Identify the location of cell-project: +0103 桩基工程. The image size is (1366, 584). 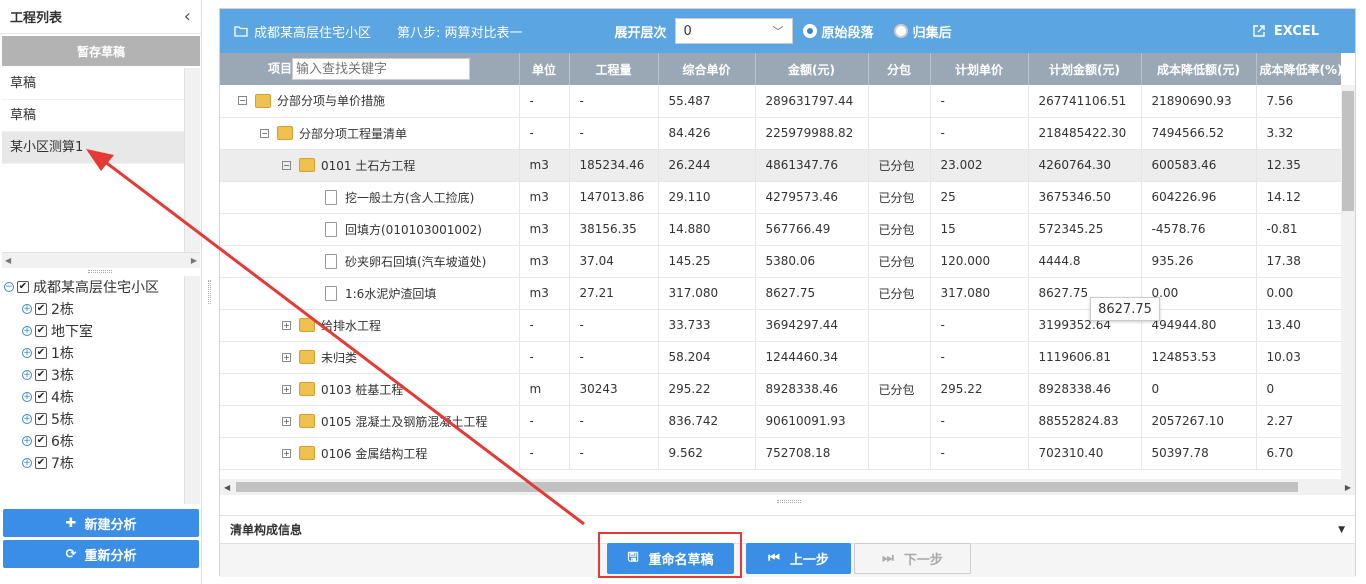
(370, 389).